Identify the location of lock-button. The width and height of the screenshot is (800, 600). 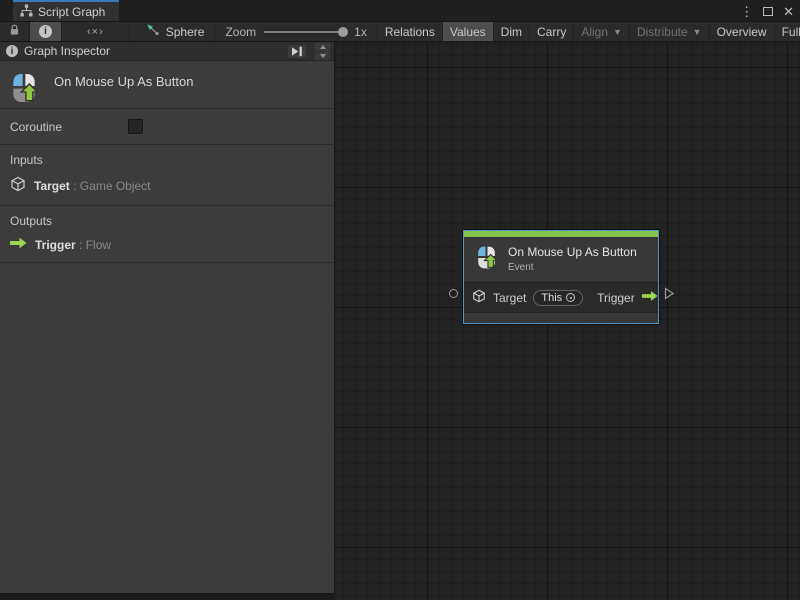
(15, 31).